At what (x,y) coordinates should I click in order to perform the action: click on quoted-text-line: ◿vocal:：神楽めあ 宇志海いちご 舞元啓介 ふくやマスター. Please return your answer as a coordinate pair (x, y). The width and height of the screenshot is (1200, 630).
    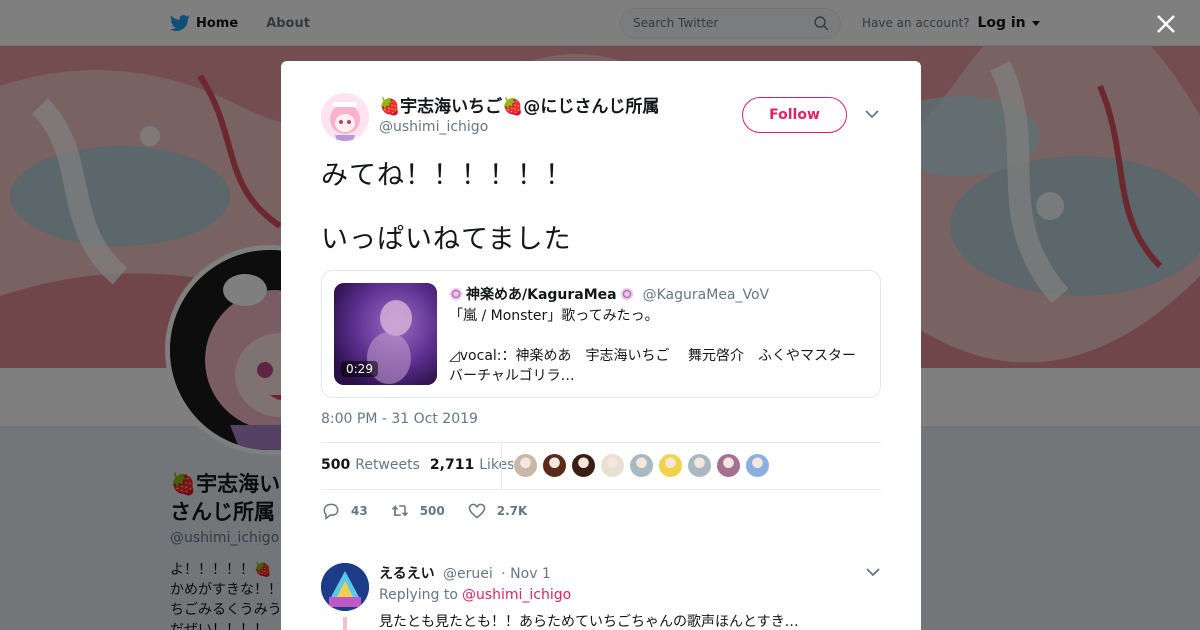
    Looking at the image, I should click on (652, 356).